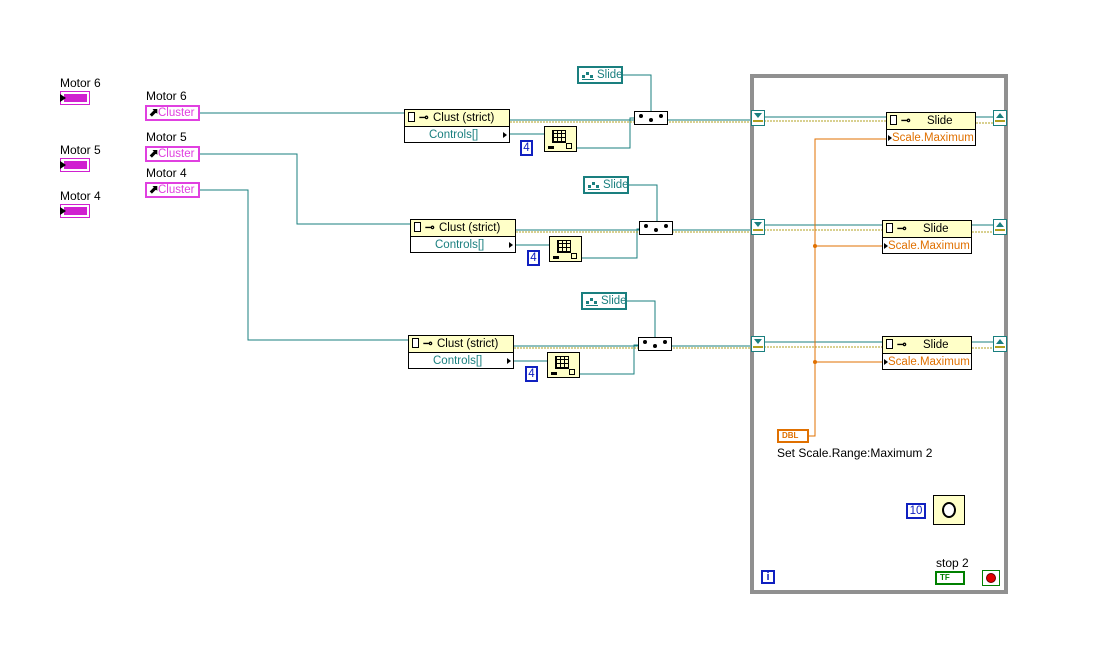 The image size is (1095, 656). Describe the element at coordinates (531, 374) in the screenshot. I see `index-constant-3: 4` at that location.